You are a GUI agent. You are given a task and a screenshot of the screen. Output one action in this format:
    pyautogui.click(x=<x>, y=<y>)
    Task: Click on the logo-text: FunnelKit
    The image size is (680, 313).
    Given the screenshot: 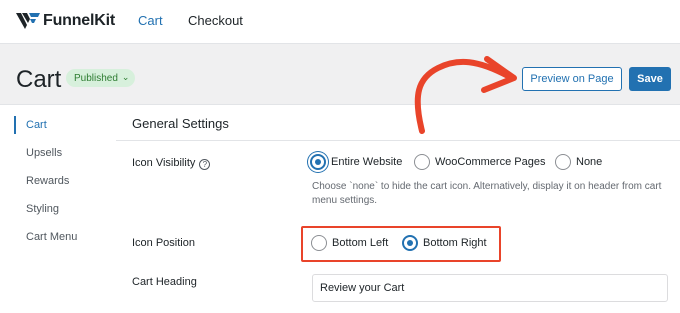 What is the action you would take?
    pyautogui.click(x=79, y=20)
    